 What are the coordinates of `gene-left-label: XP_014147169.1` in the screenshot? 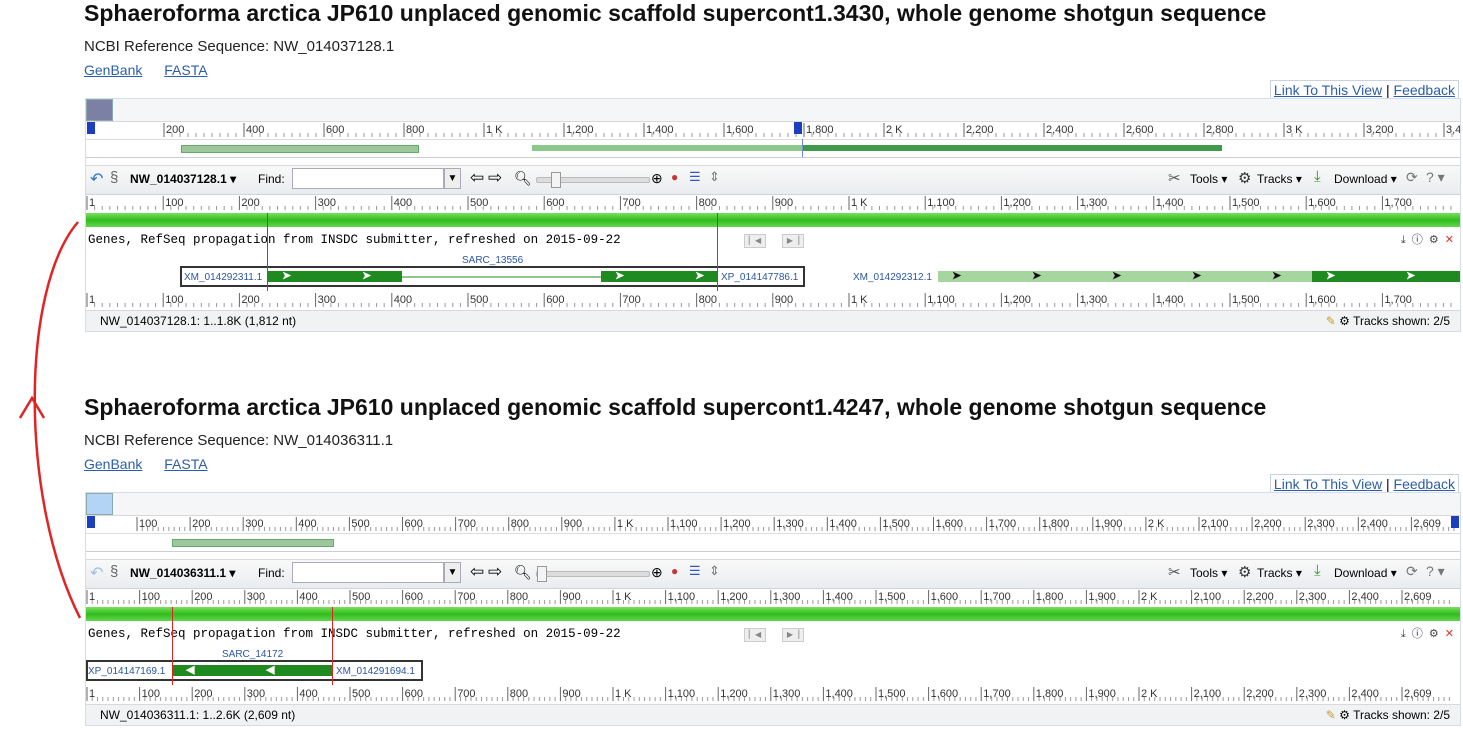 It's located at (126, 671).